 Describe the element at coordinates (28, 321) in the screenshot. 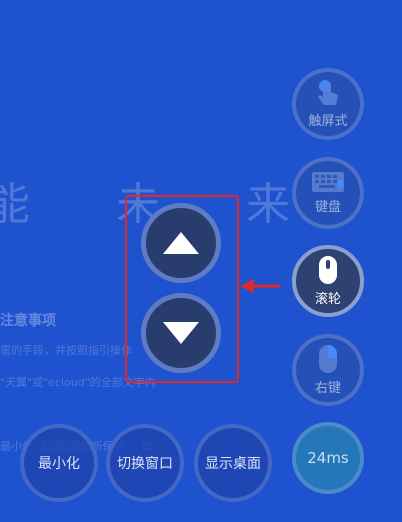

I see `background-heading: 注意事项` at that location.